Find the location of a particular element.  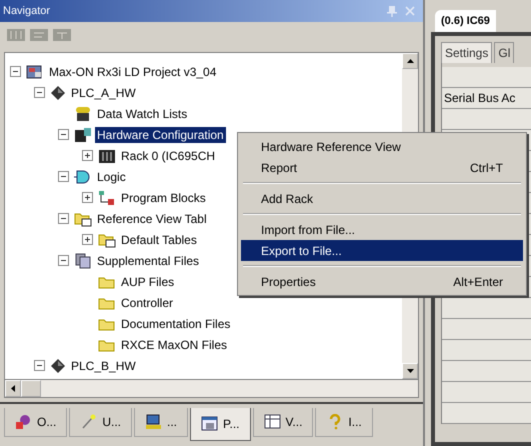

scroll-down-button is located at coordinates (410, 371).